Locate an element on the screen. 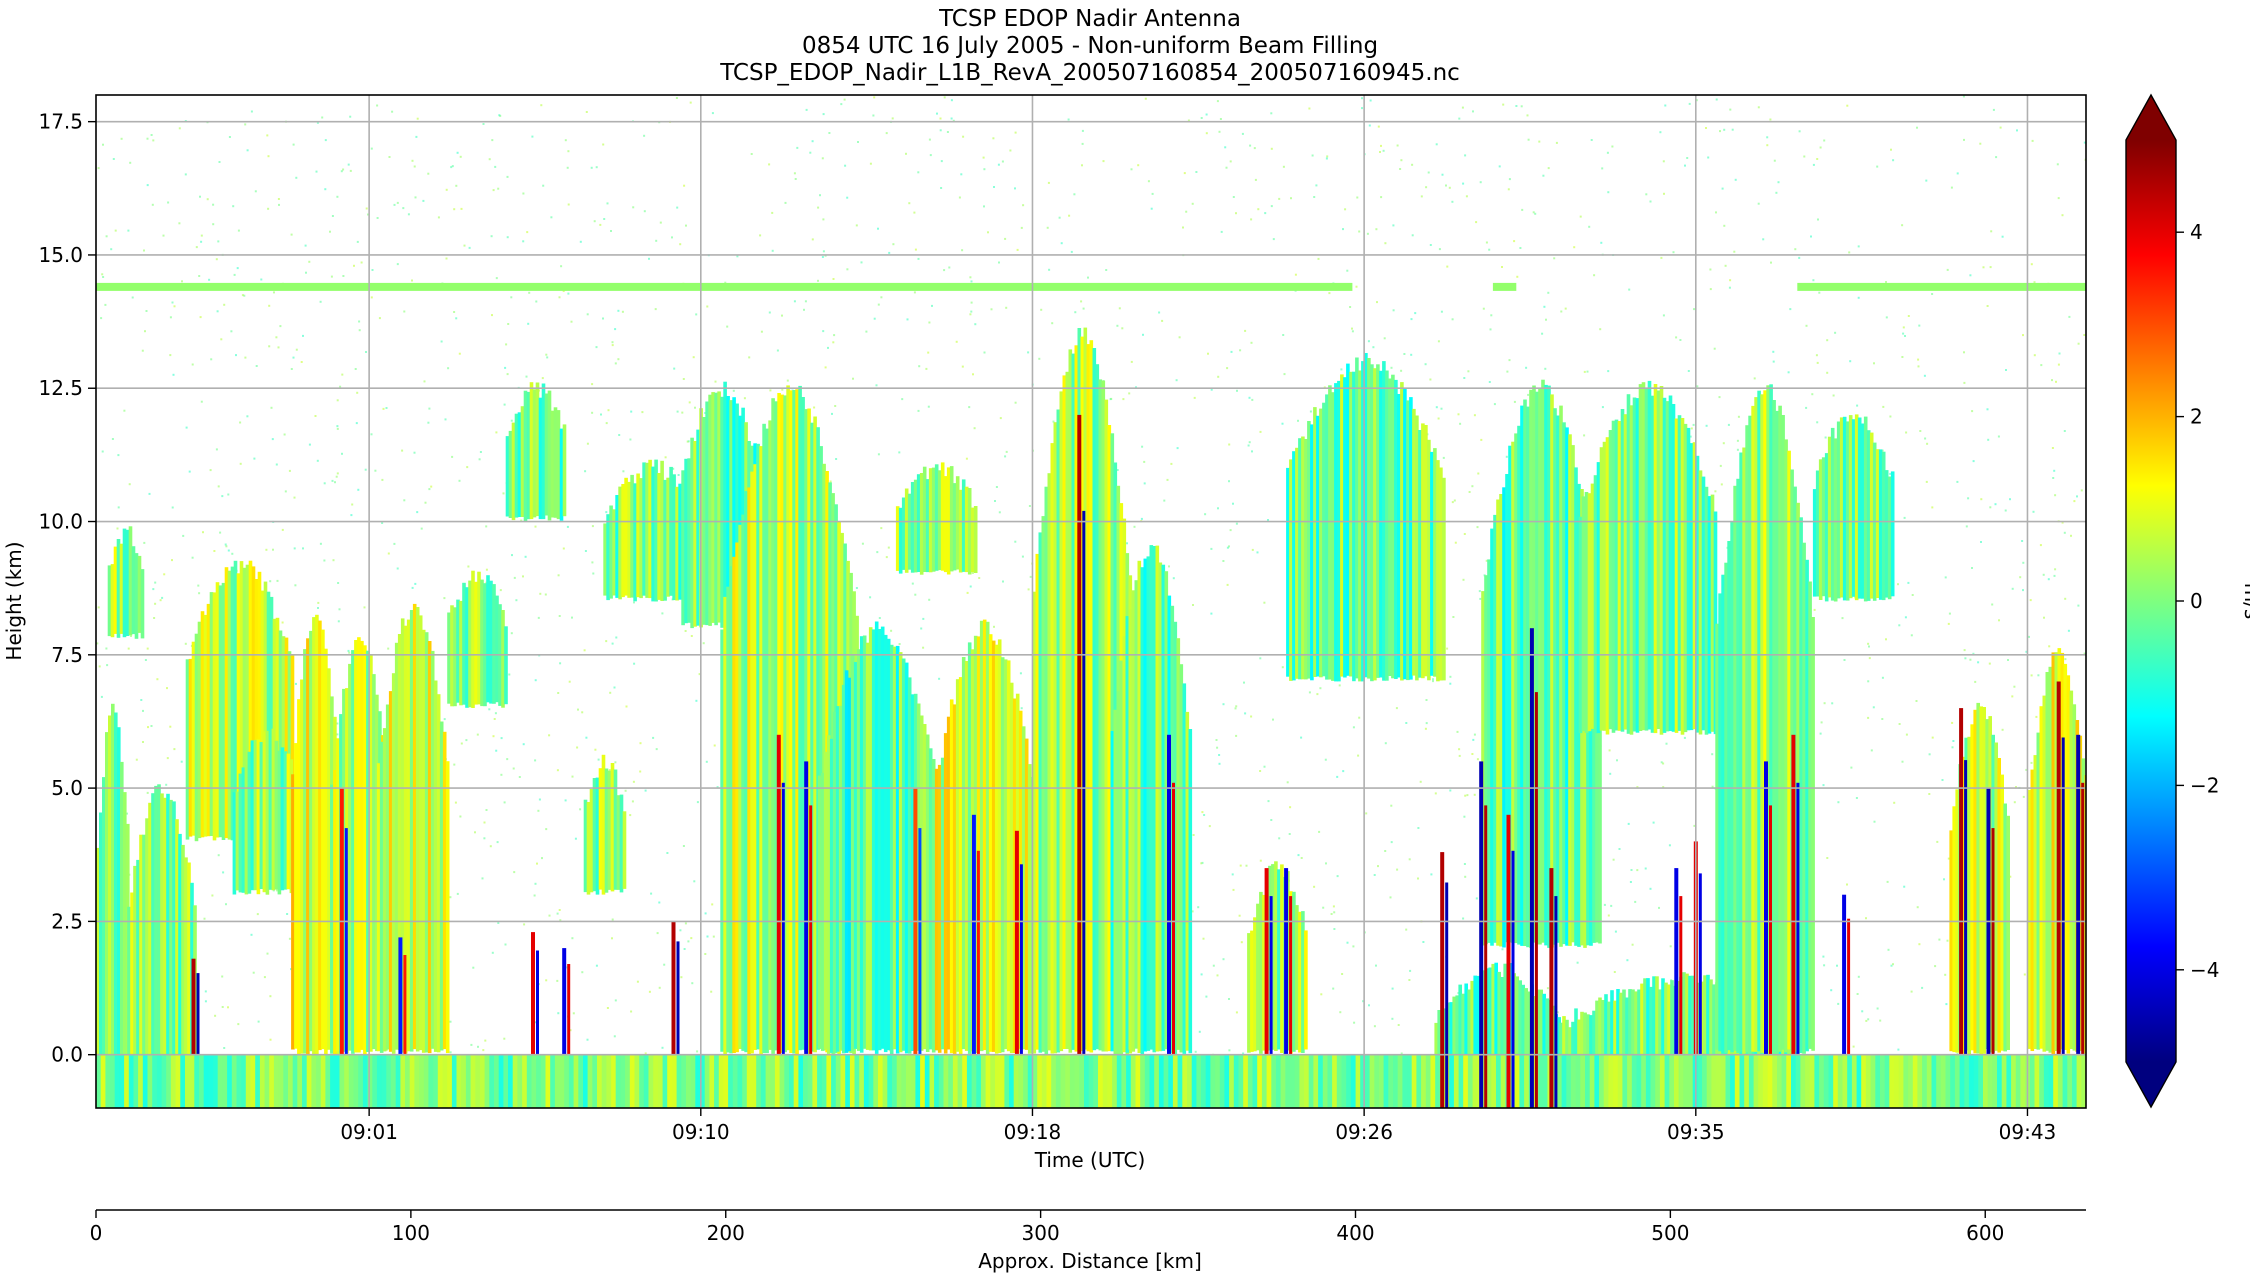 The height and width of the screenshot is (1275, 2250). surface-layer is located at coordinates (1091, 1081).